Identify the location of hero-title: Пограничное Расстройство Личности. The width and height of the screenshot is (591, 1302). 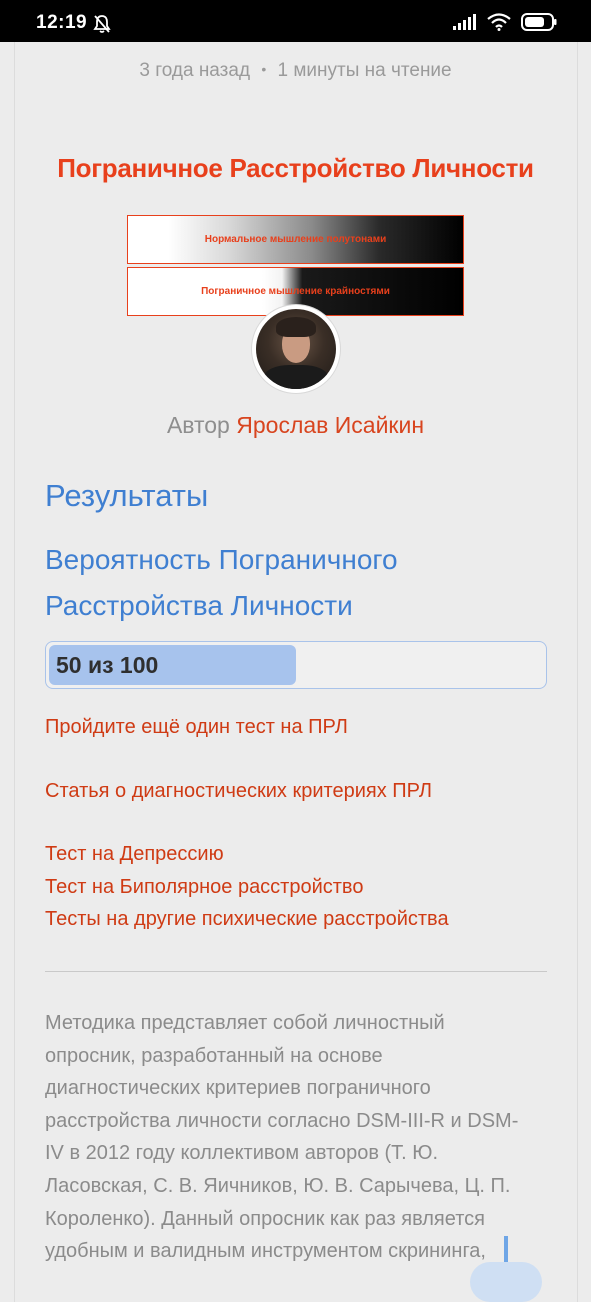
(295, 168).